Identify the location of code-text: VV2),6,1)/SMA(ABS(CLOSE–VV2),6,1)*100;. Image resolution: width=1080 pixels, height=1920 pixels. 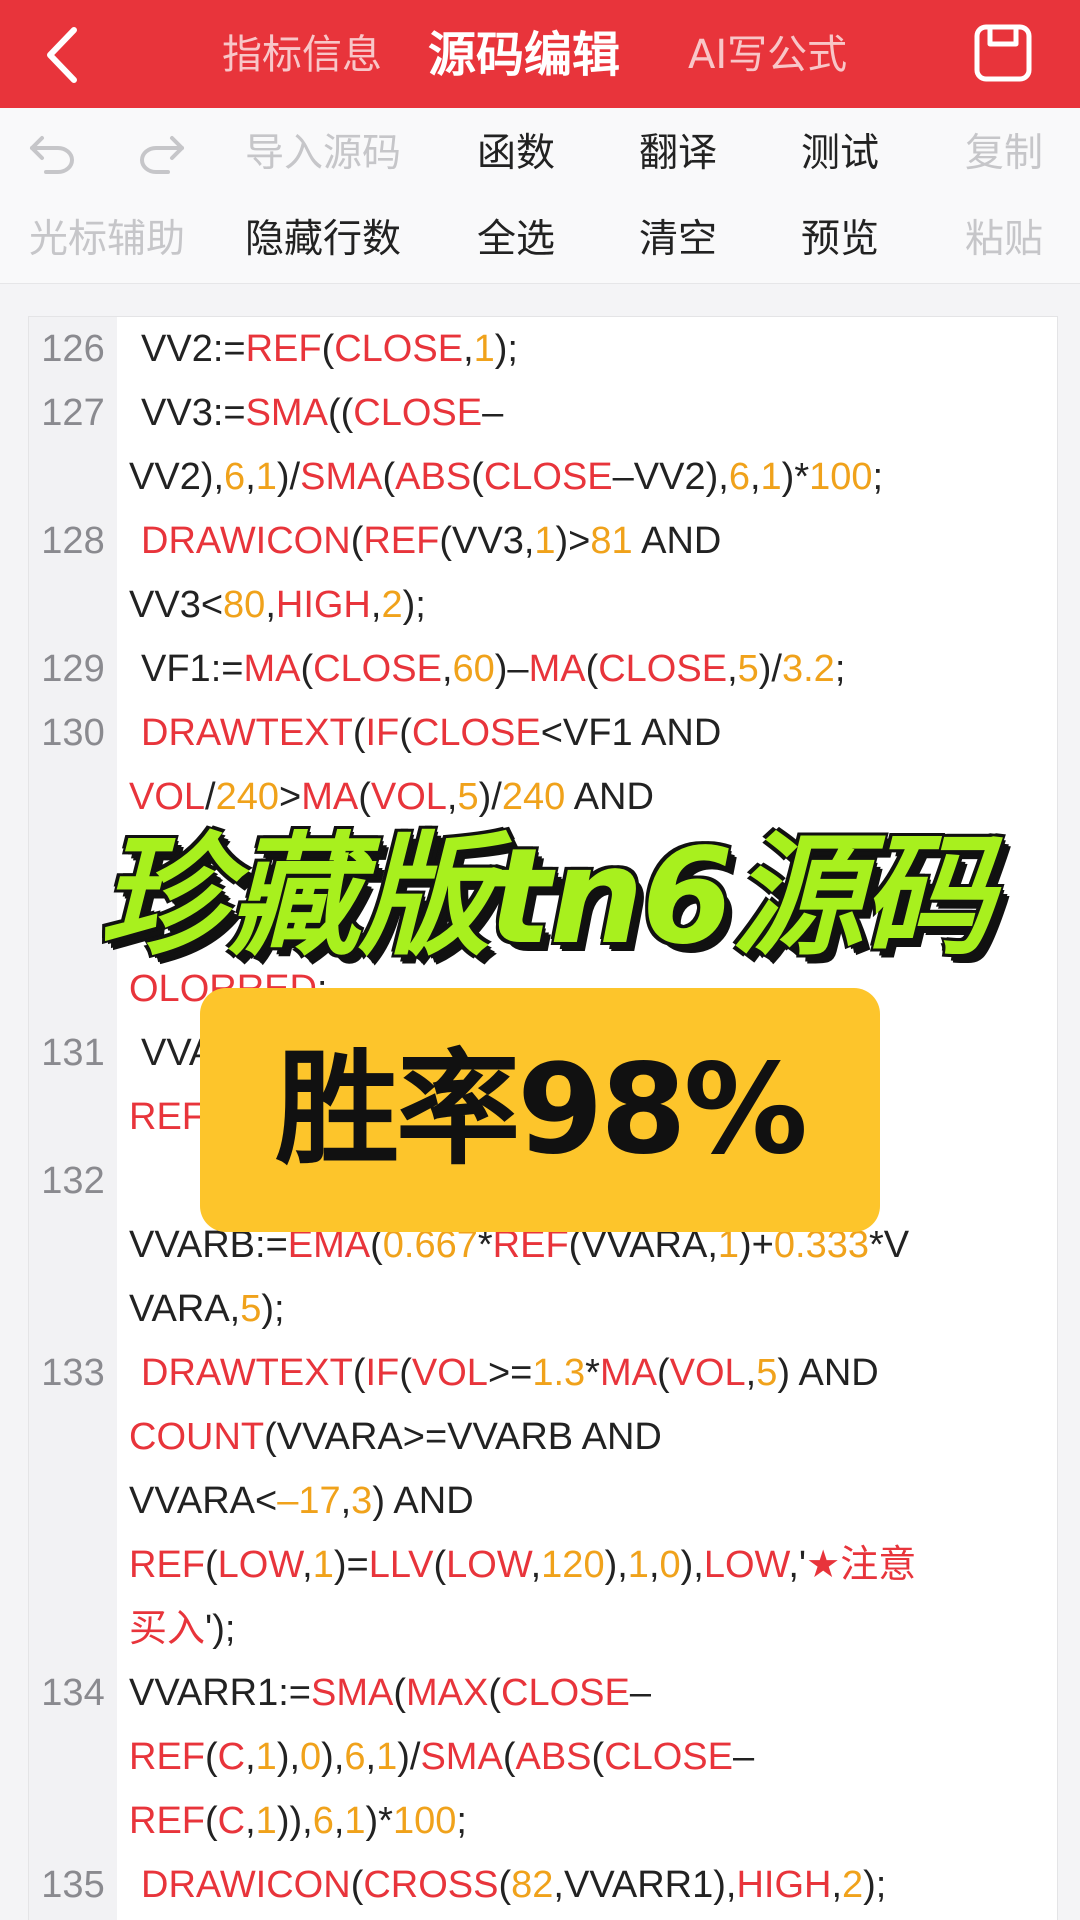
(589, 477).